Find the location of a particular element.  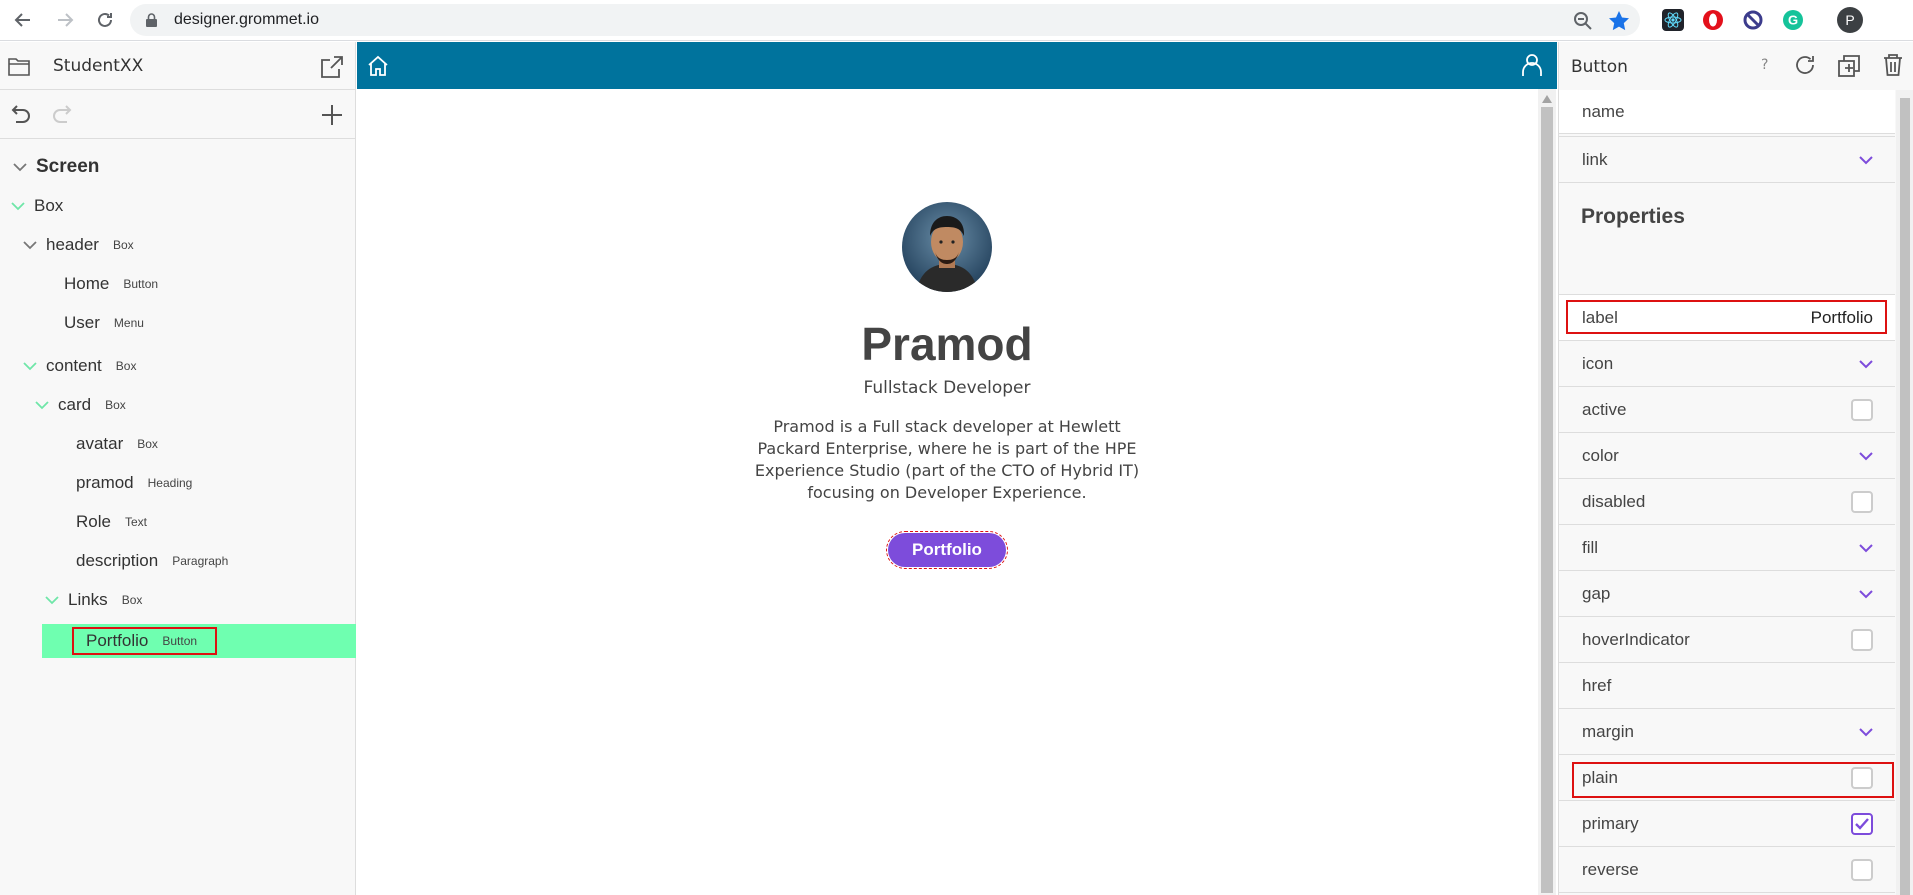

active-checkbox is located at coordinates (1862, 409).